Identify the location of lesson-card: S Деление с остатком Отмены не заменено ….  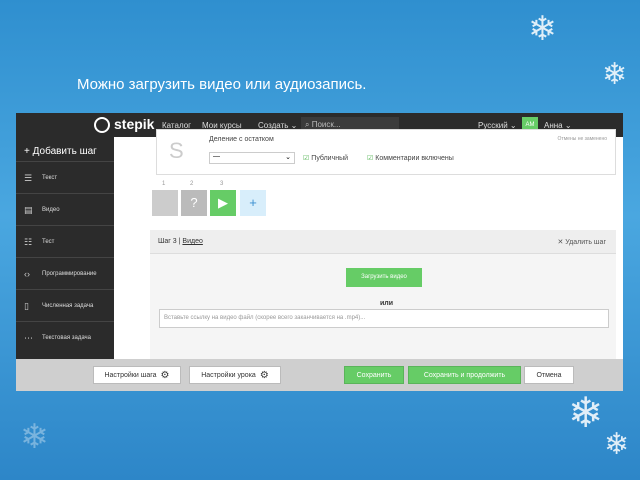
(386, 152).